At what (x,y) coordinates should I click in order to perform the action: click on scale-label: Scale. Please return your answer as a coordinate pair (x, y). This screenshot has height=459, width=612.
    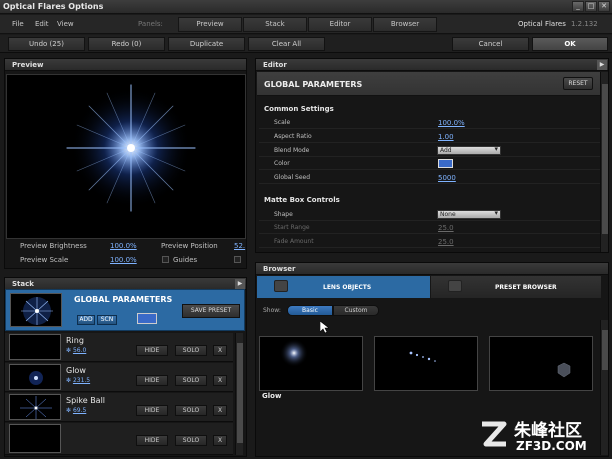
    Looking at the image, I should click on (282, 122).